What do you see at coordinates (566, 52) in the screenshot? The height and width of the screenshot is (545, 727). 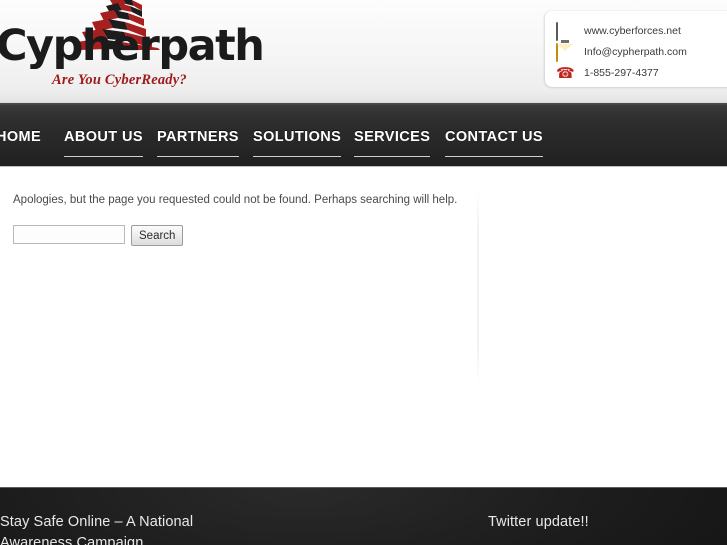 I see `envelope-icon` at bounding box center [566, 52].